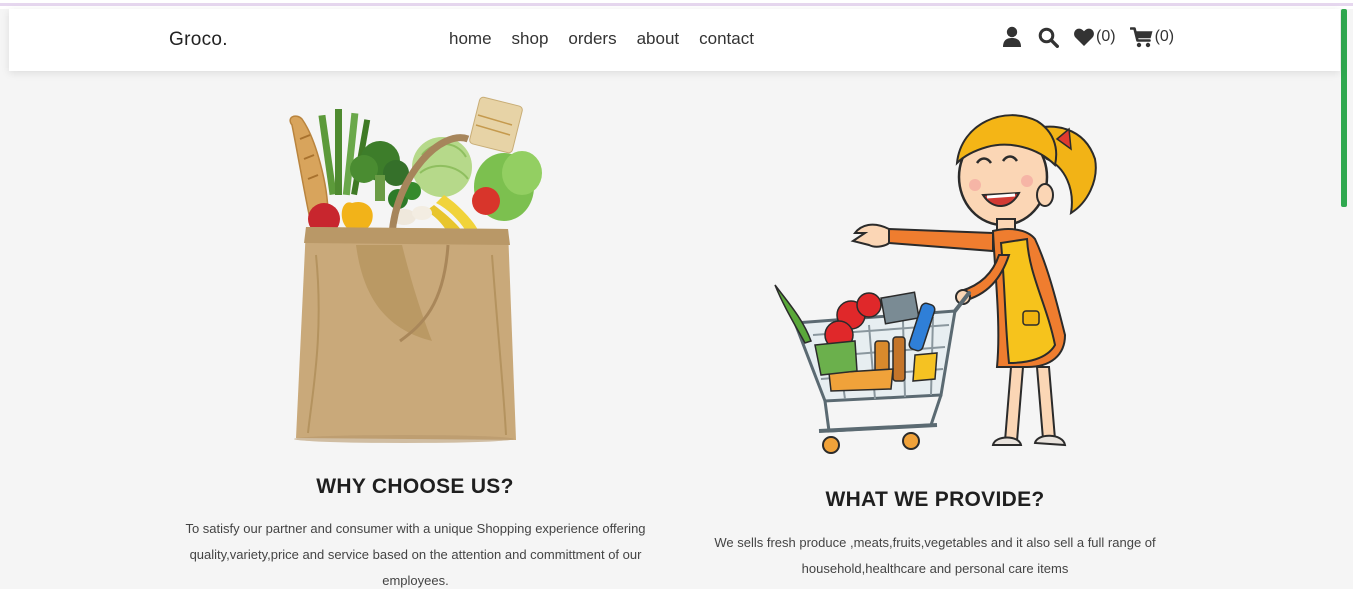 The image size is (1353, 589). What do you see at coordinates (1164, 36) in the screenshot?
I see `cart-count: (0)` at bounding box center [1164, 36].